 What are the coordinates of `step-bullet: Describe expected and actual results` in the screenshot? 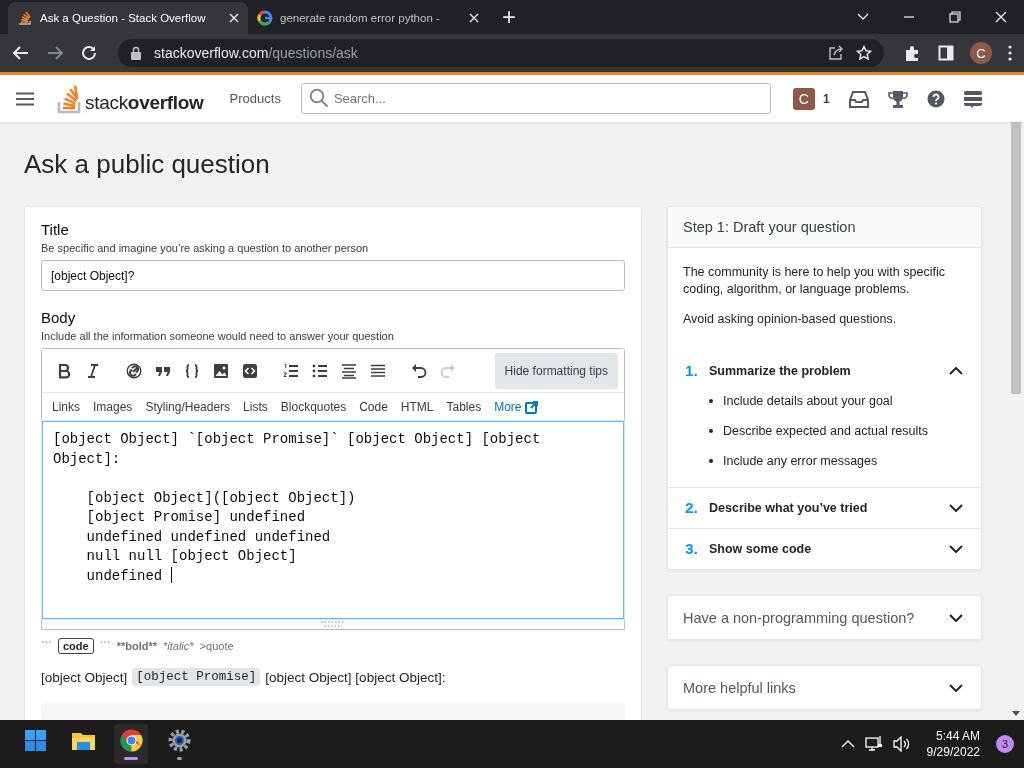 It's located at (825, 431).